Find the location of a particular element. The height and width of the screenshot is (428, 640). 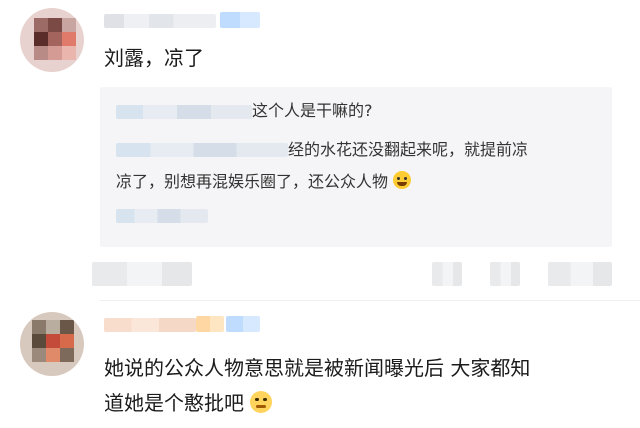

comment-text: 刘露，凉了 is located at coordinates (154, 58).